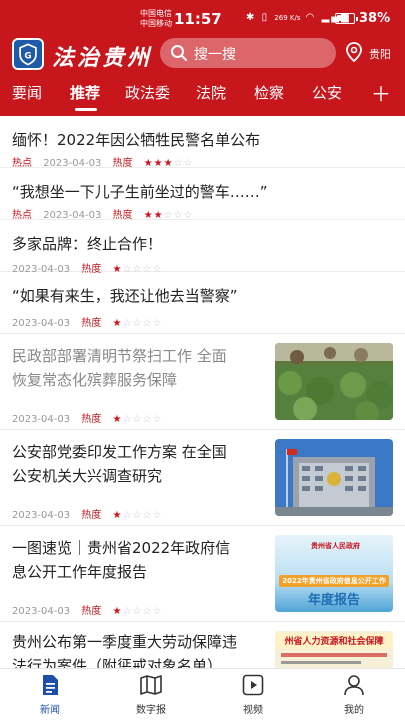  What do you see at coordinates (156, 18) in the screenshot?
I see `carrier-info: 中国电信 中国移动` at bounding box center [156, 18].